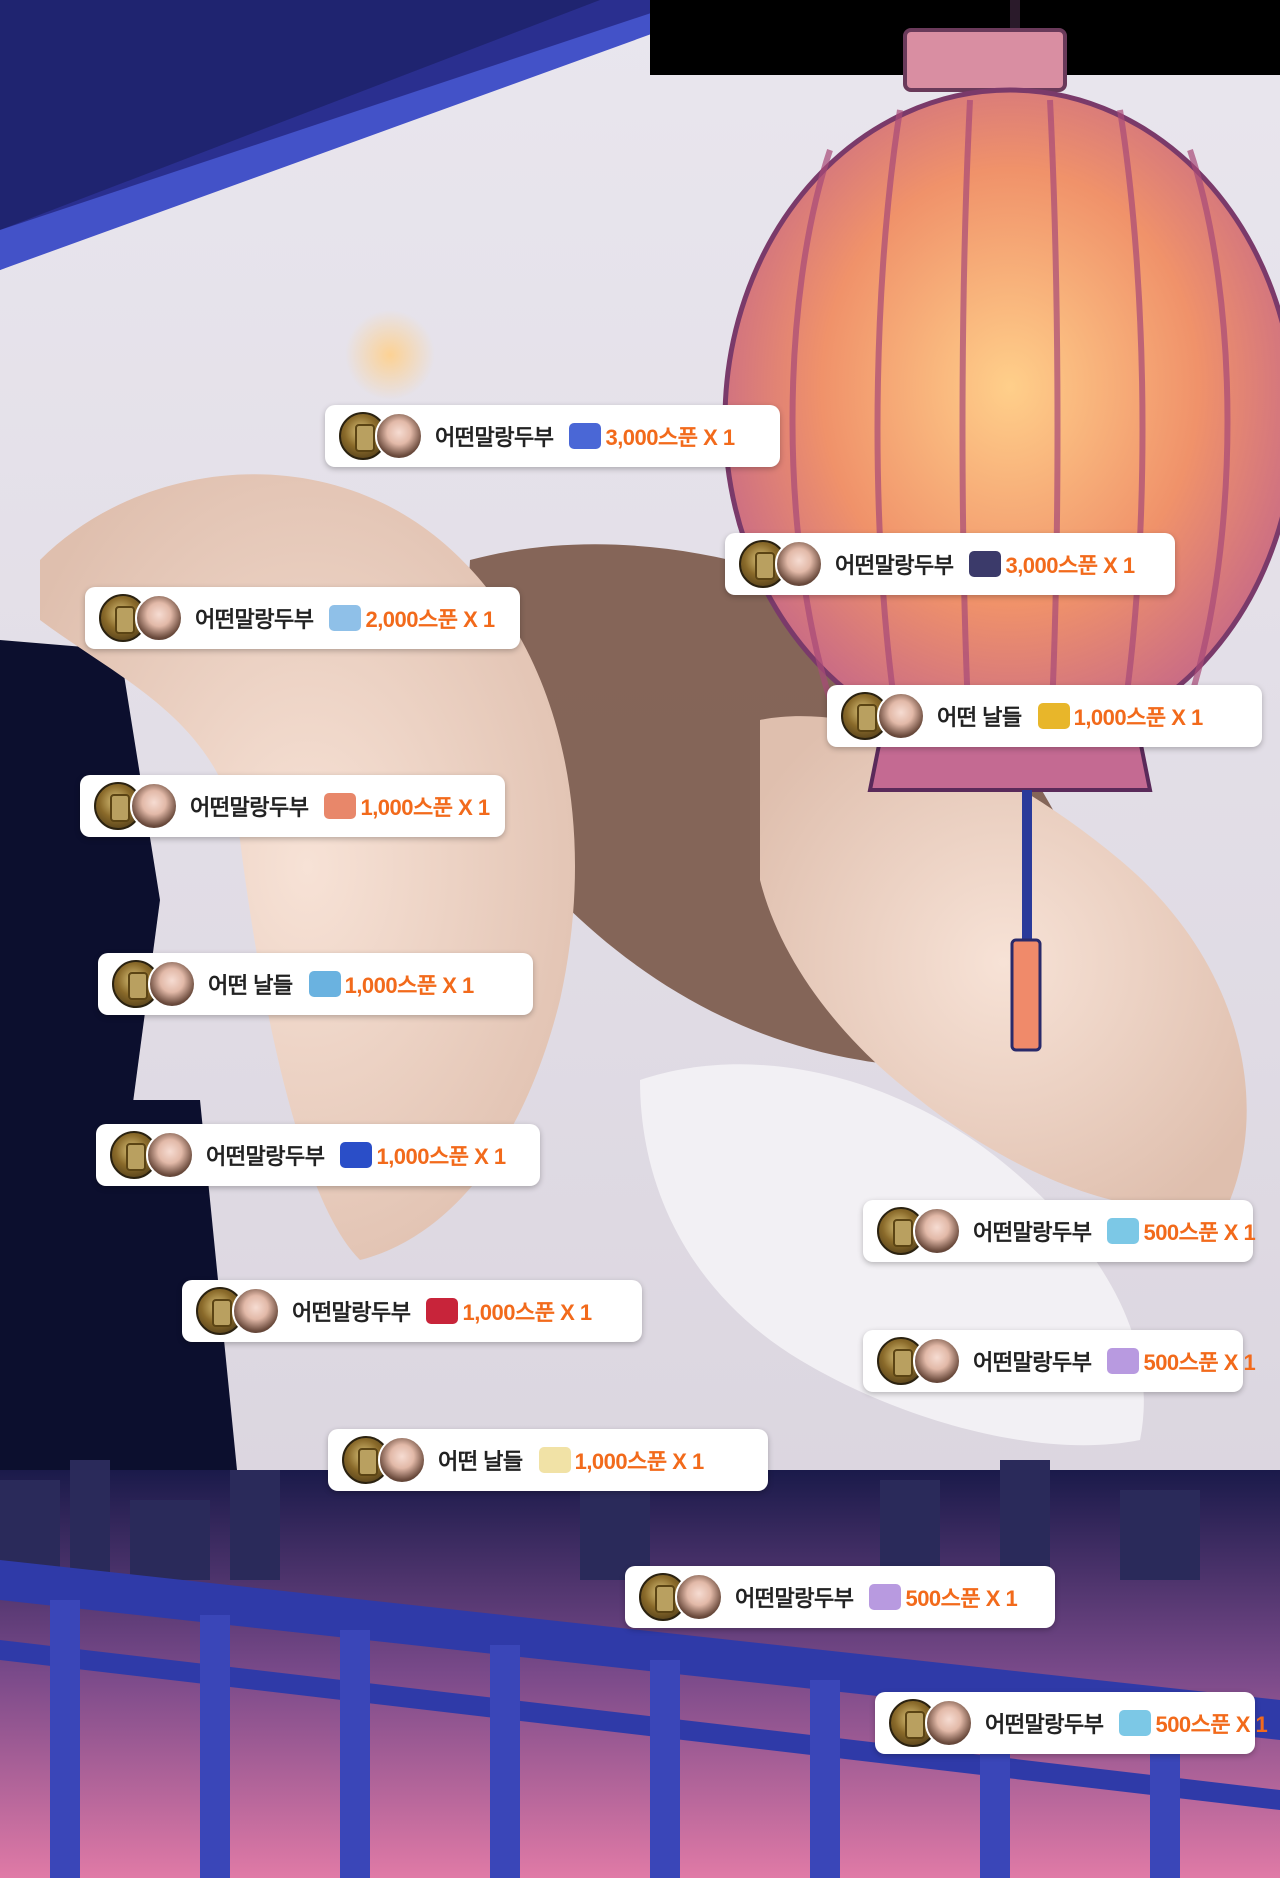 The image size is (1280, 1878). What do you see at coordinates (324, 984) in the screenshot?
I see `beach-gift-icon` at bounding box center [324, 984].